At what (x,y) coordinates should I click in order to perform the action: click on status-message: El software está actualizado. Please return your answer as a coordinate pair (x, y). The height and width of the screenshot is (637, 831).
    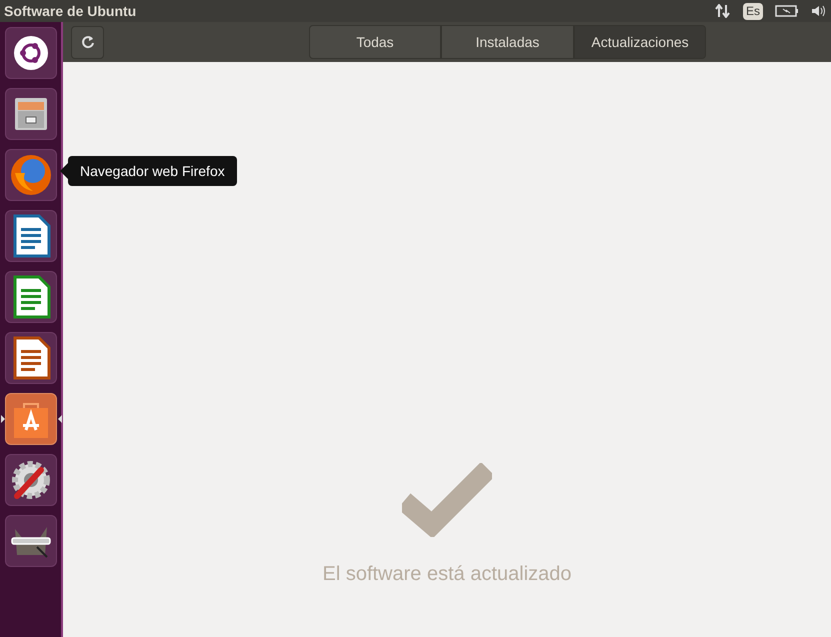
    Looking at the image, I should click on (447, 574).